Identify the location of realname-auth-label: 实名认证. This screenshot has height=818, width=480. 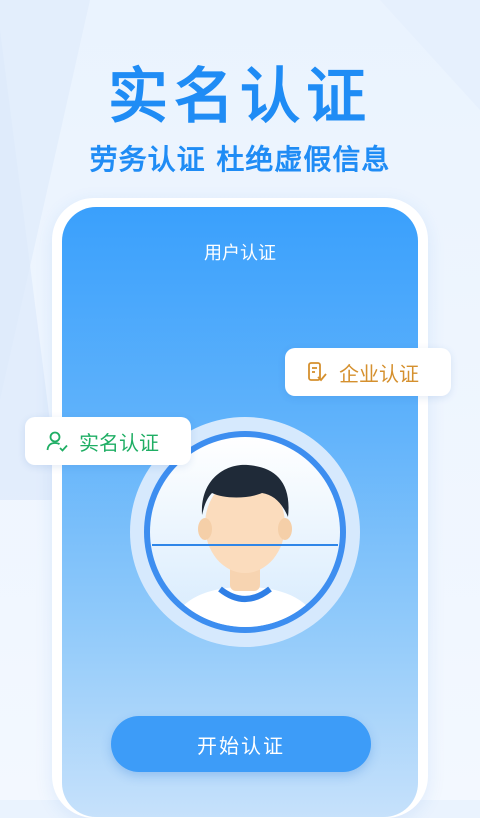
(119, 442).